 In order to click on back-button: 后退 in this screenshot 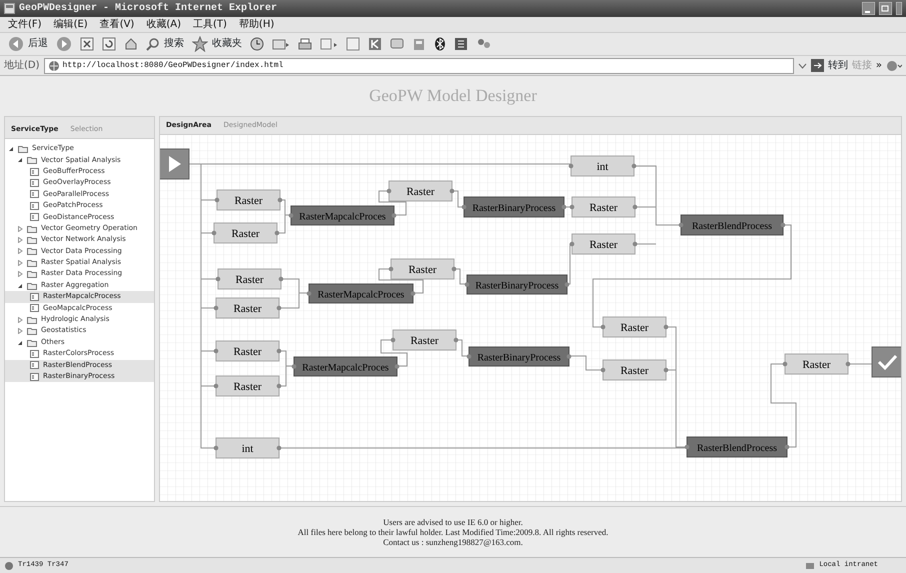, I will do `click(28, 44)`.